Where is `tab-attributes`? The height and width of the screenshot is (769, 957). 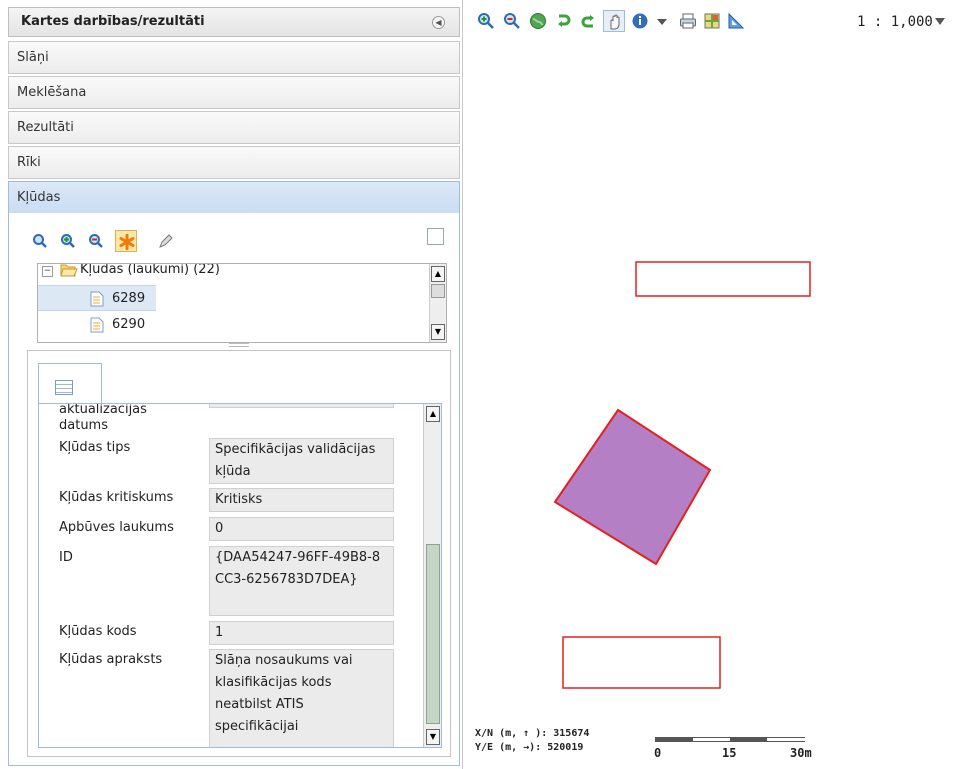 tab-attributes is located at coordinates (70, 383).